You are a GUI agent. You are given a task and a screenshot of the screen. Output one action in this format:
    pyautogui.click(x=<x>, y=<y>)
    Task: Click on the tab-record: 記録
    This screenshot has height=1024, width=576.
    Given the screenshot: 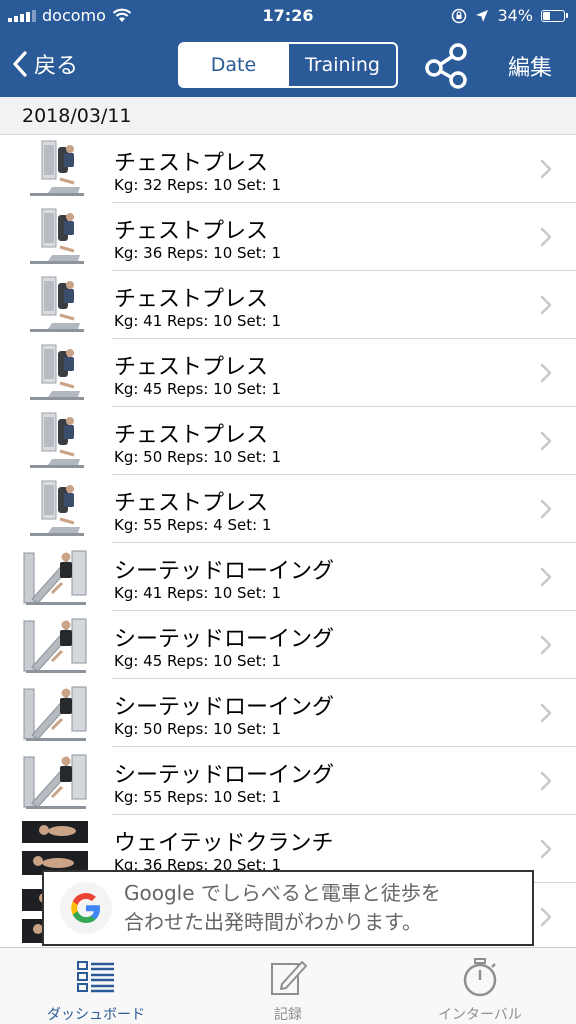 What is the action you would take?
    pyautogui.click(x=288, y=986)
    